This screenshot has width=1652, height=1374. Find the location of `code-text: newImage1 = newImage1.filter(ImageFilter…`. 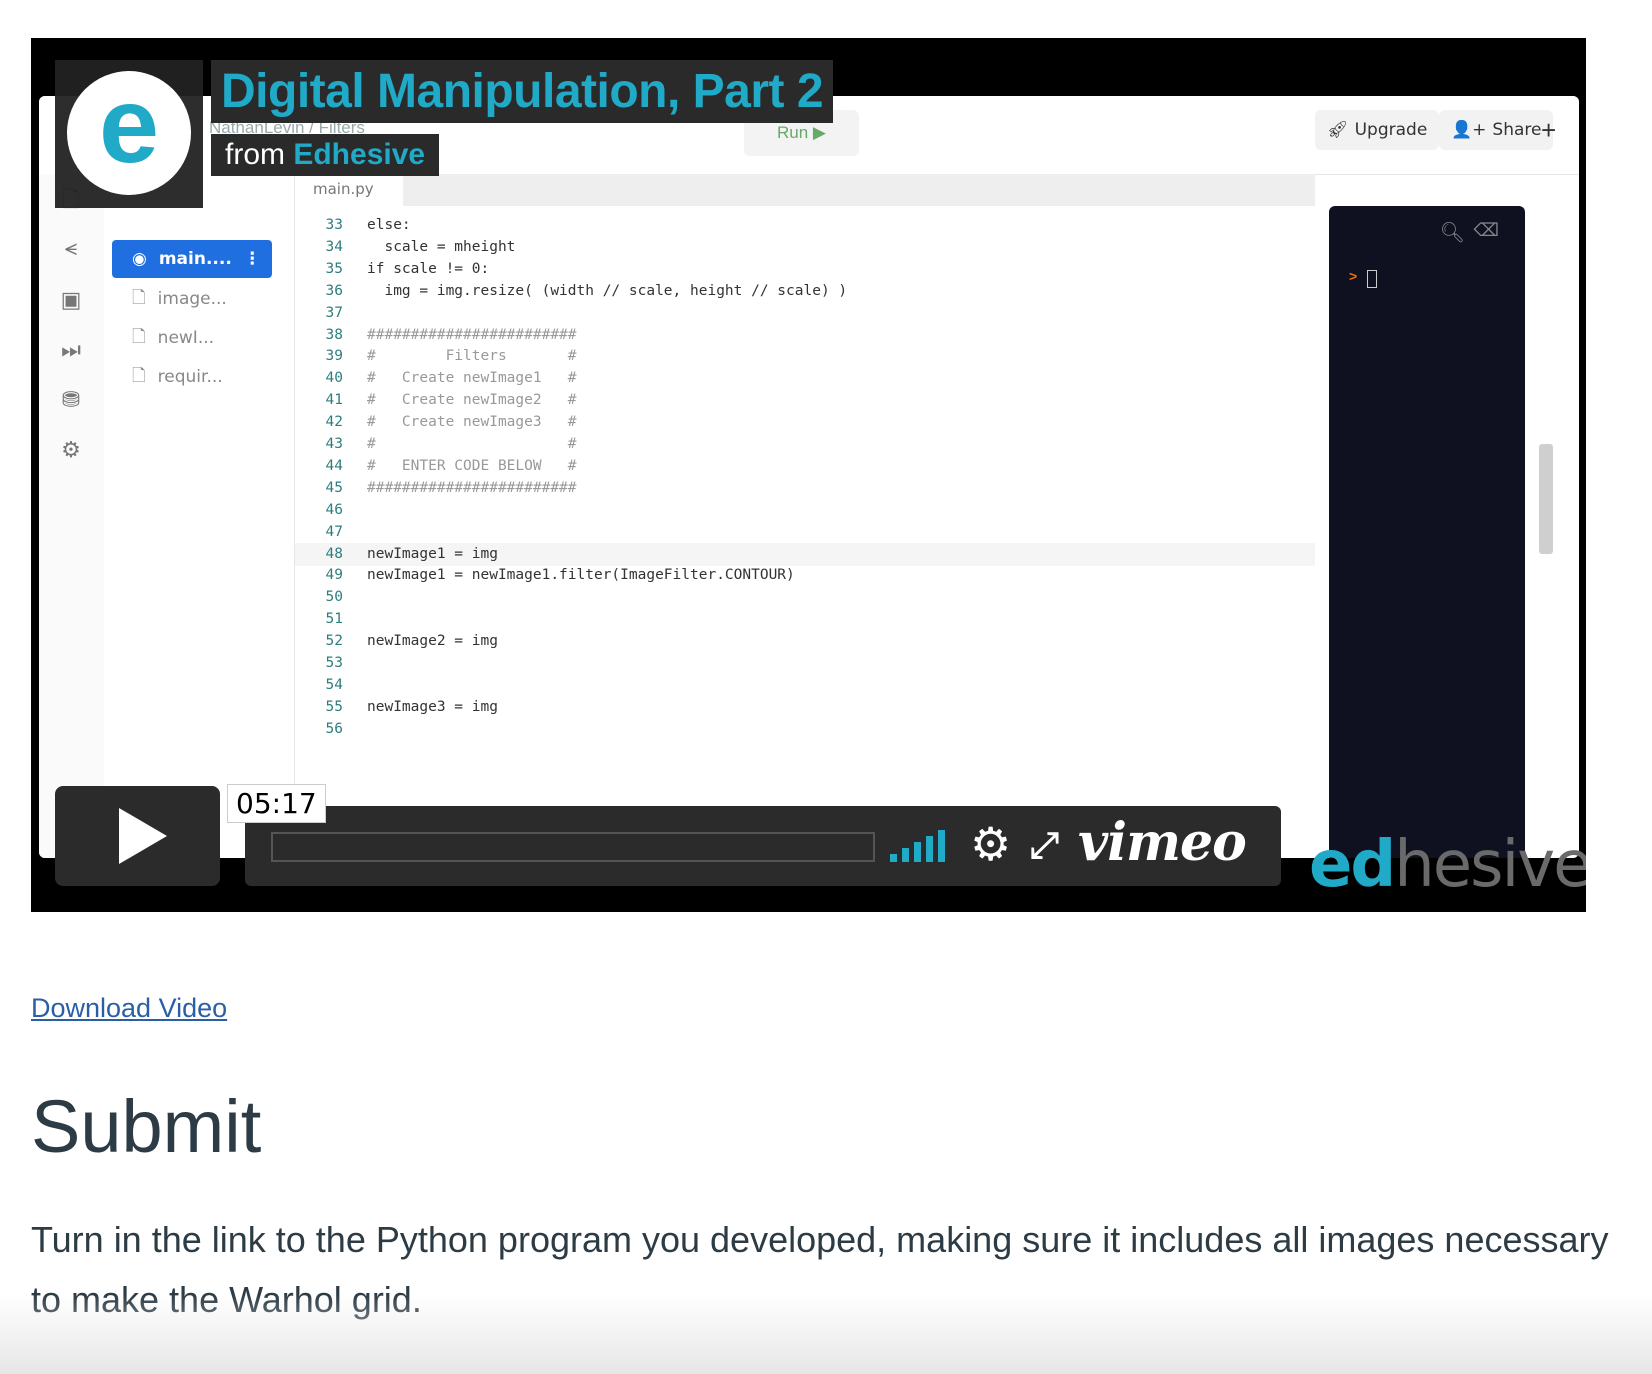

code-text: newImage1 = newImage1.filter(ImageFilter… is located at coordinates (581, 575).